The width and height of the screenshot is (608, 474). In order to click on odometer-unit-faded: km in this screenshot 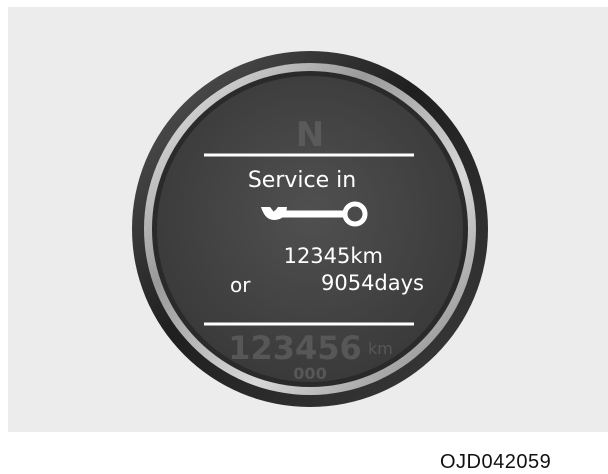, I will do `click(380, 348)`.